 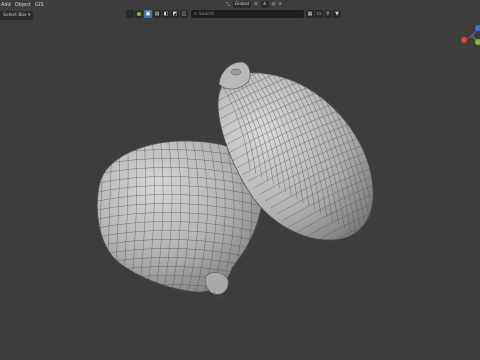 I want to click on pivot-icon: ⊙, so click(x=256, y=4).